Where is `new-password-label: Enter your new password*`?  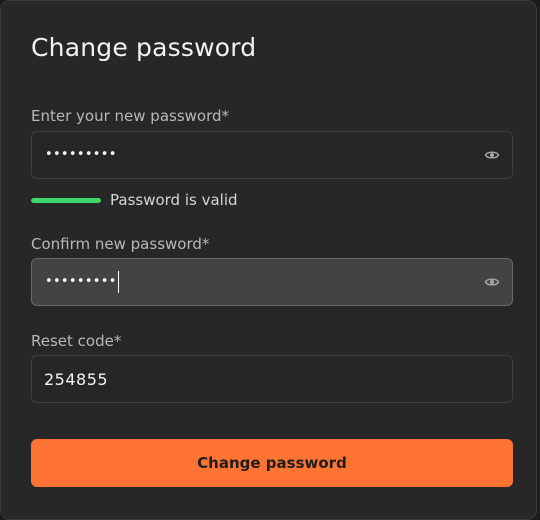 new-password-label: Enter your new password* is located at coordinates (130, 116).